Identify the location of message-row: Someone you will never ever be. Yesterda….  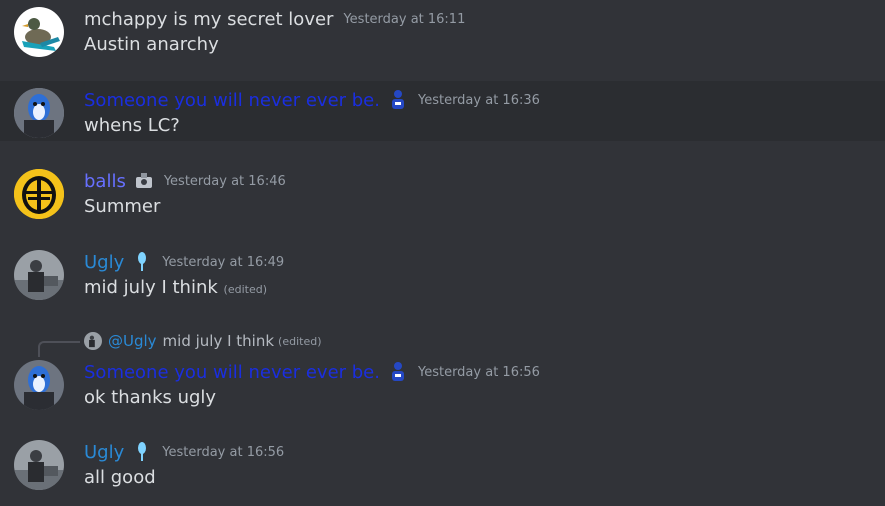
(442, 111).